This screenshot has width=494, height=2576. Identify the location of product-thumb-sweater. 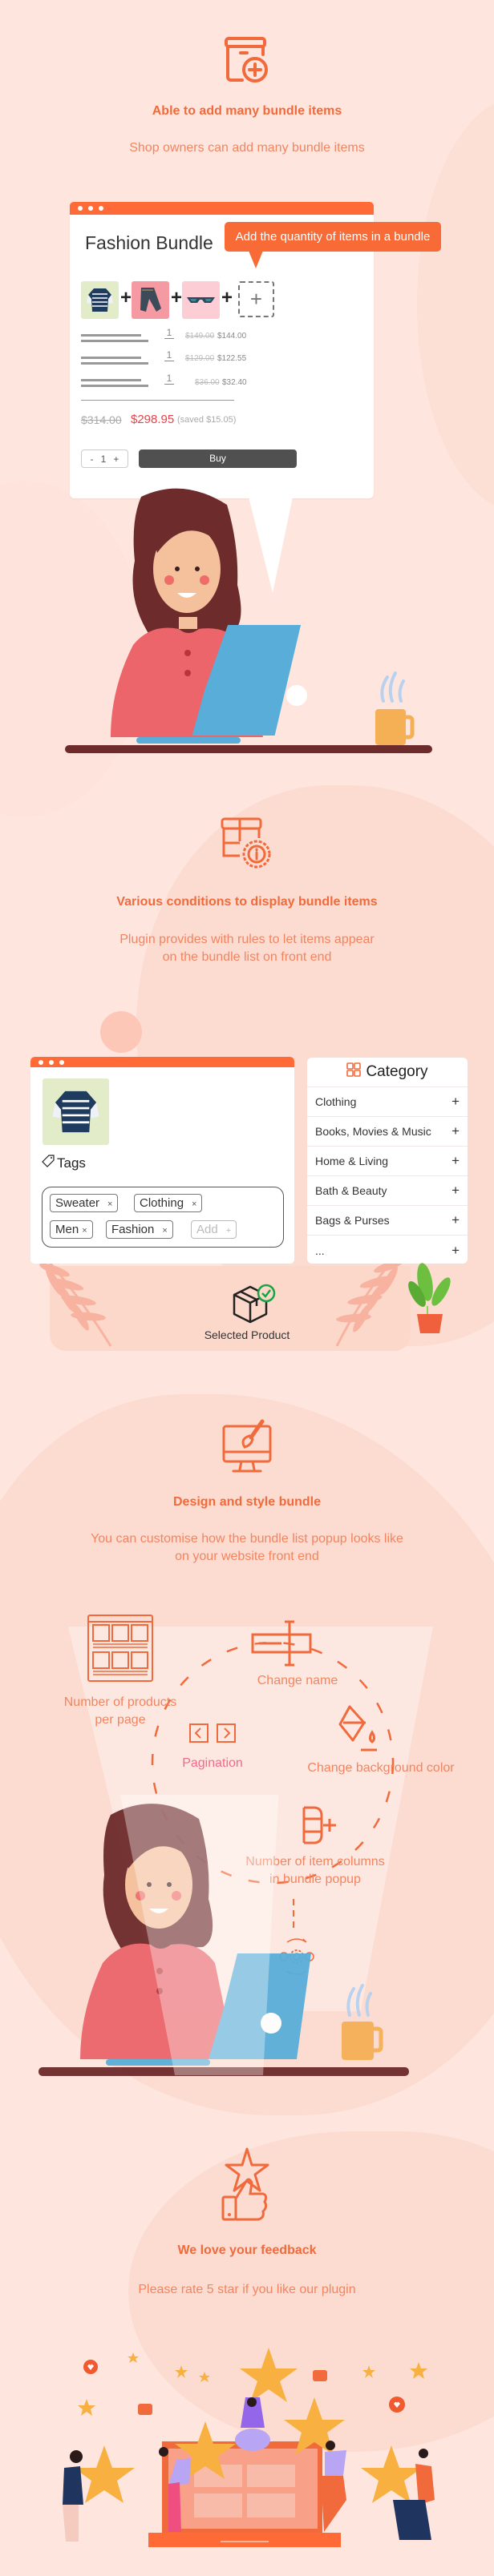
(100, 300).